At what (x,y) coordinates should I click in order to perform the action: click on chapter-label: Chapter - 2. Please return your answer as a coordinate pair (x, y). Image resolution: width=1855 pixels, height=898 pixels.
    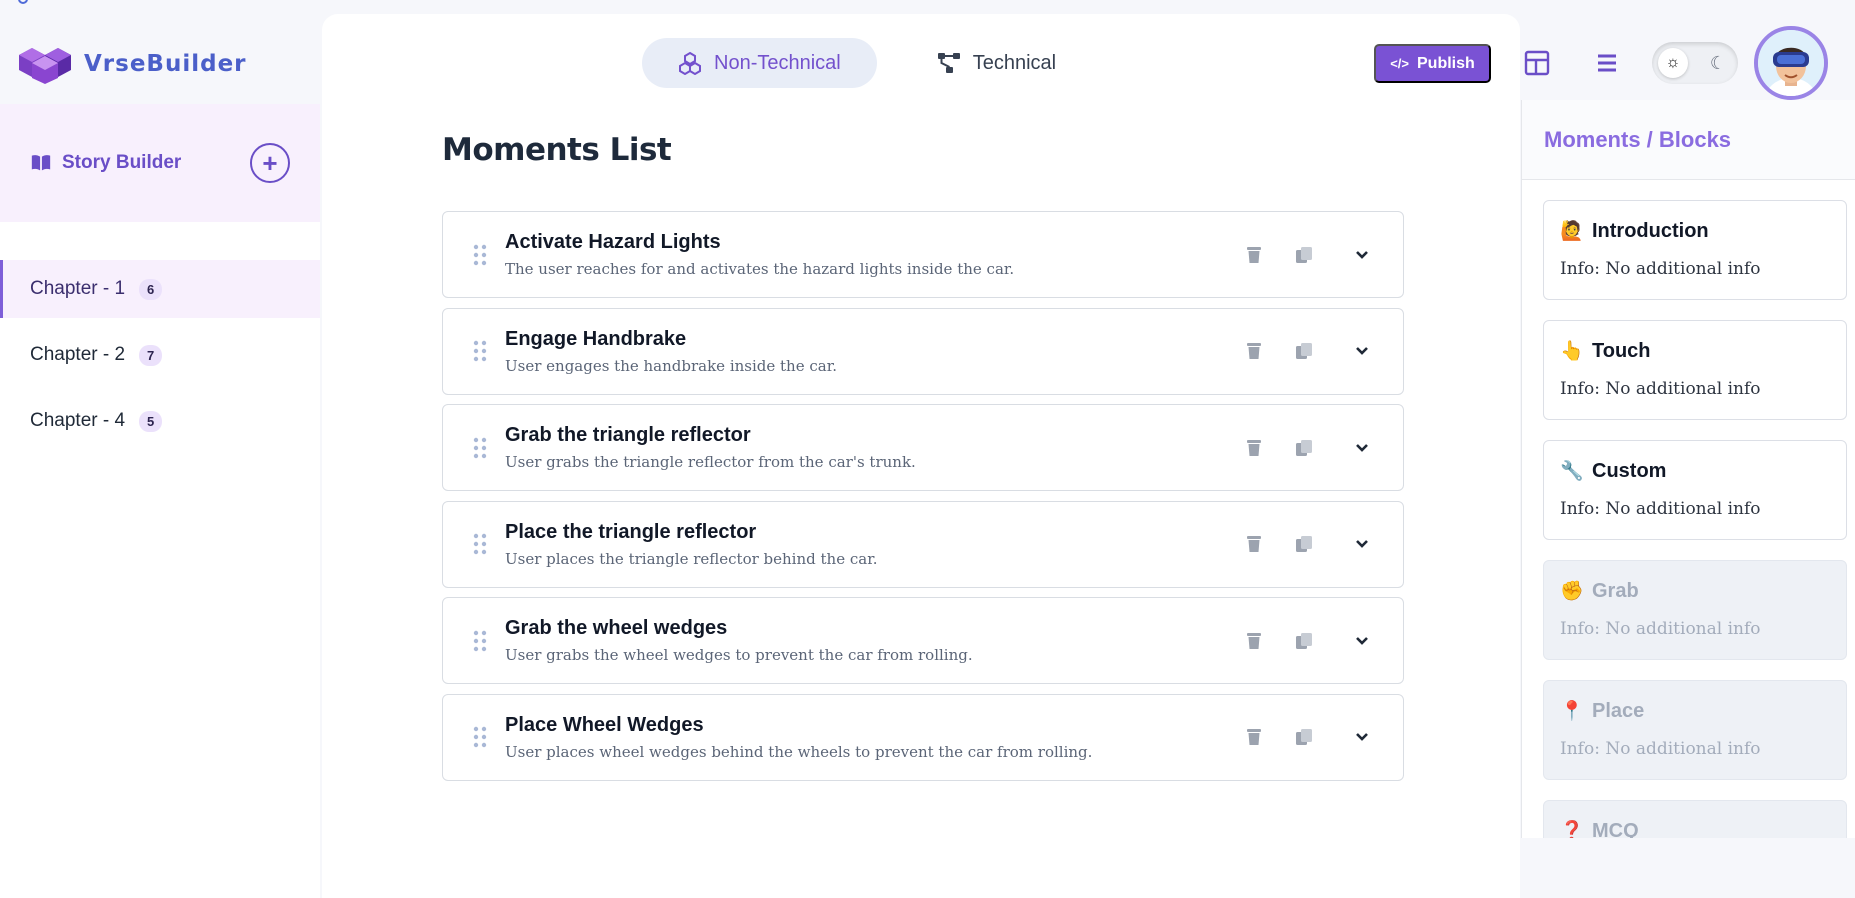
    Looking at the image, I should click on (78, 354).